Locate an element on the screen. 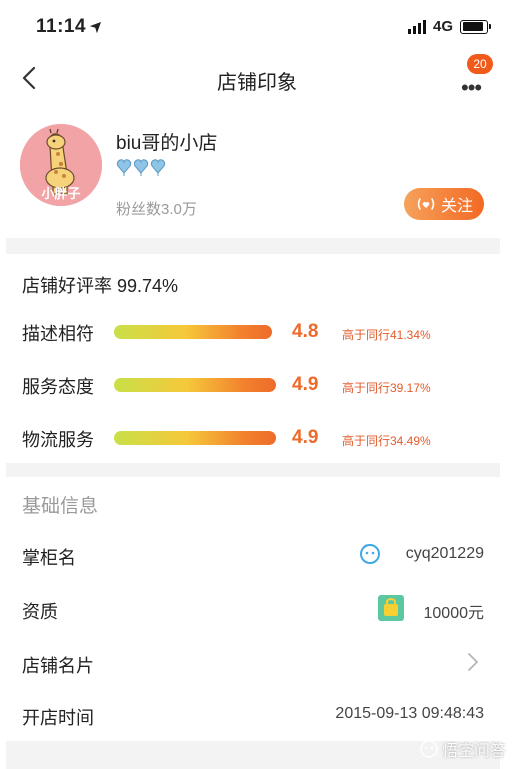  status-time-text: 11:14 is located at coordinates (61, 26).